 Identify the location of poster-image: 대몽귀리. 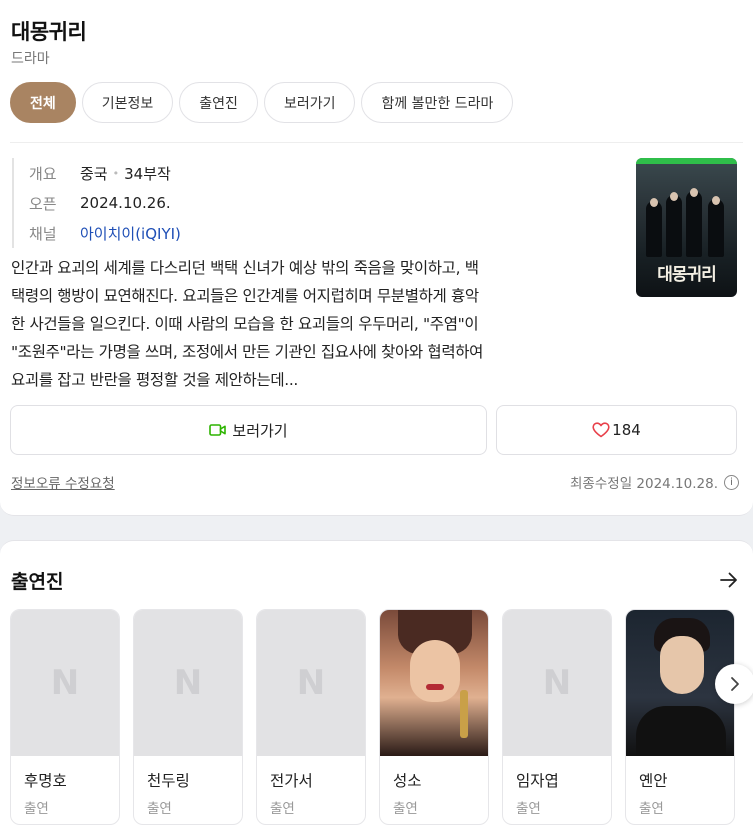
(686, 227).